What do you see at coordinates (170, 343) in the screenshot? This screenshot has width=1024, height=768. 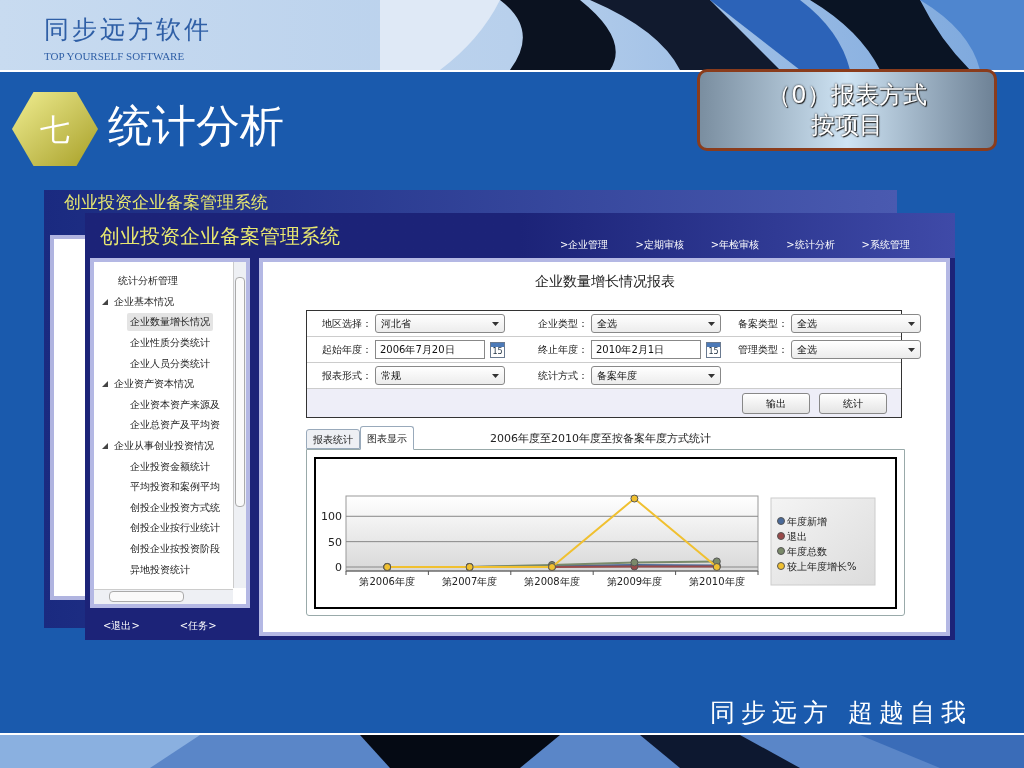 I see `tree-item: 企业性质分类统计` at bounding box center [170, 343].